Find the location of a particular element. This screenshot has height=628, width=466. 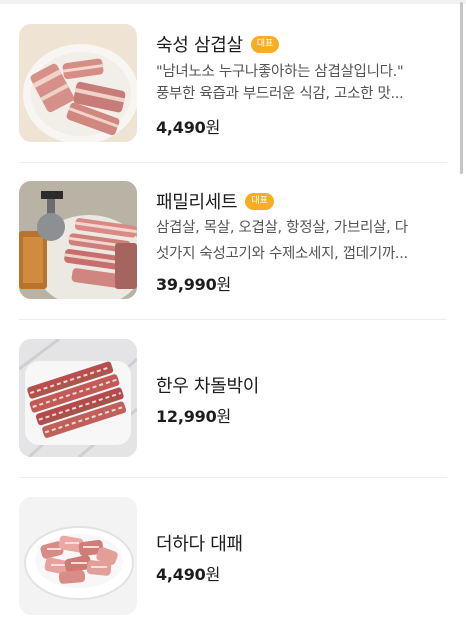

menu-item-name: 한우 차돌박이 is located at coordinates (207, 386).